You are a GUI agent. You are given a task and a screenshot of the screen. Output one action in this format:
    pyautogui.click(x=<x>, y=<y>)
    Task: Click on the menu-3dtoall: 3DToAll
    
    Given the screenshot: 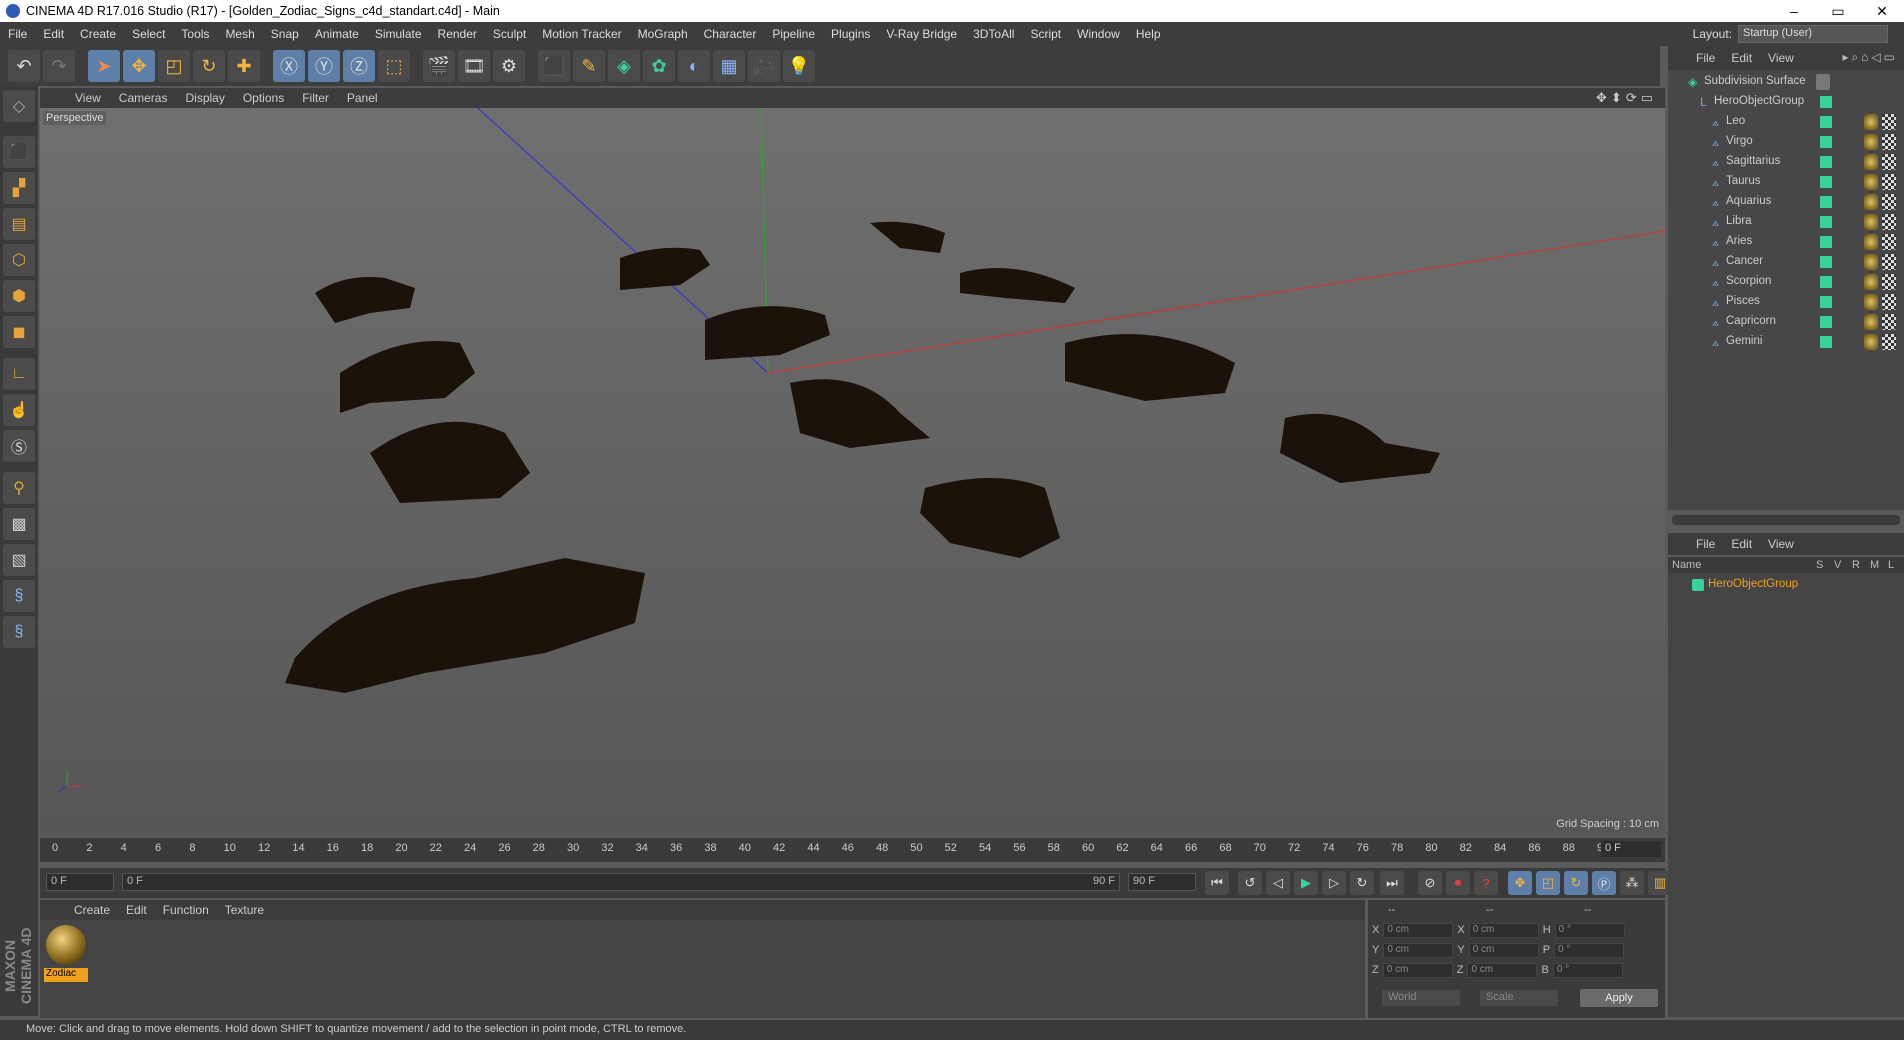 What is the action you would take?
    pyautogui.click(x=993, y=34)
    